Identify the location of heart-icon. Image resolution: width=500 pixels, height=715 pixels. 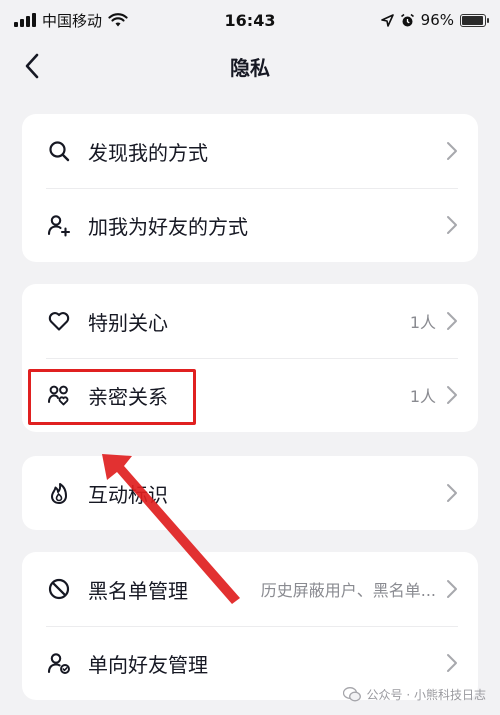
(59, 321).